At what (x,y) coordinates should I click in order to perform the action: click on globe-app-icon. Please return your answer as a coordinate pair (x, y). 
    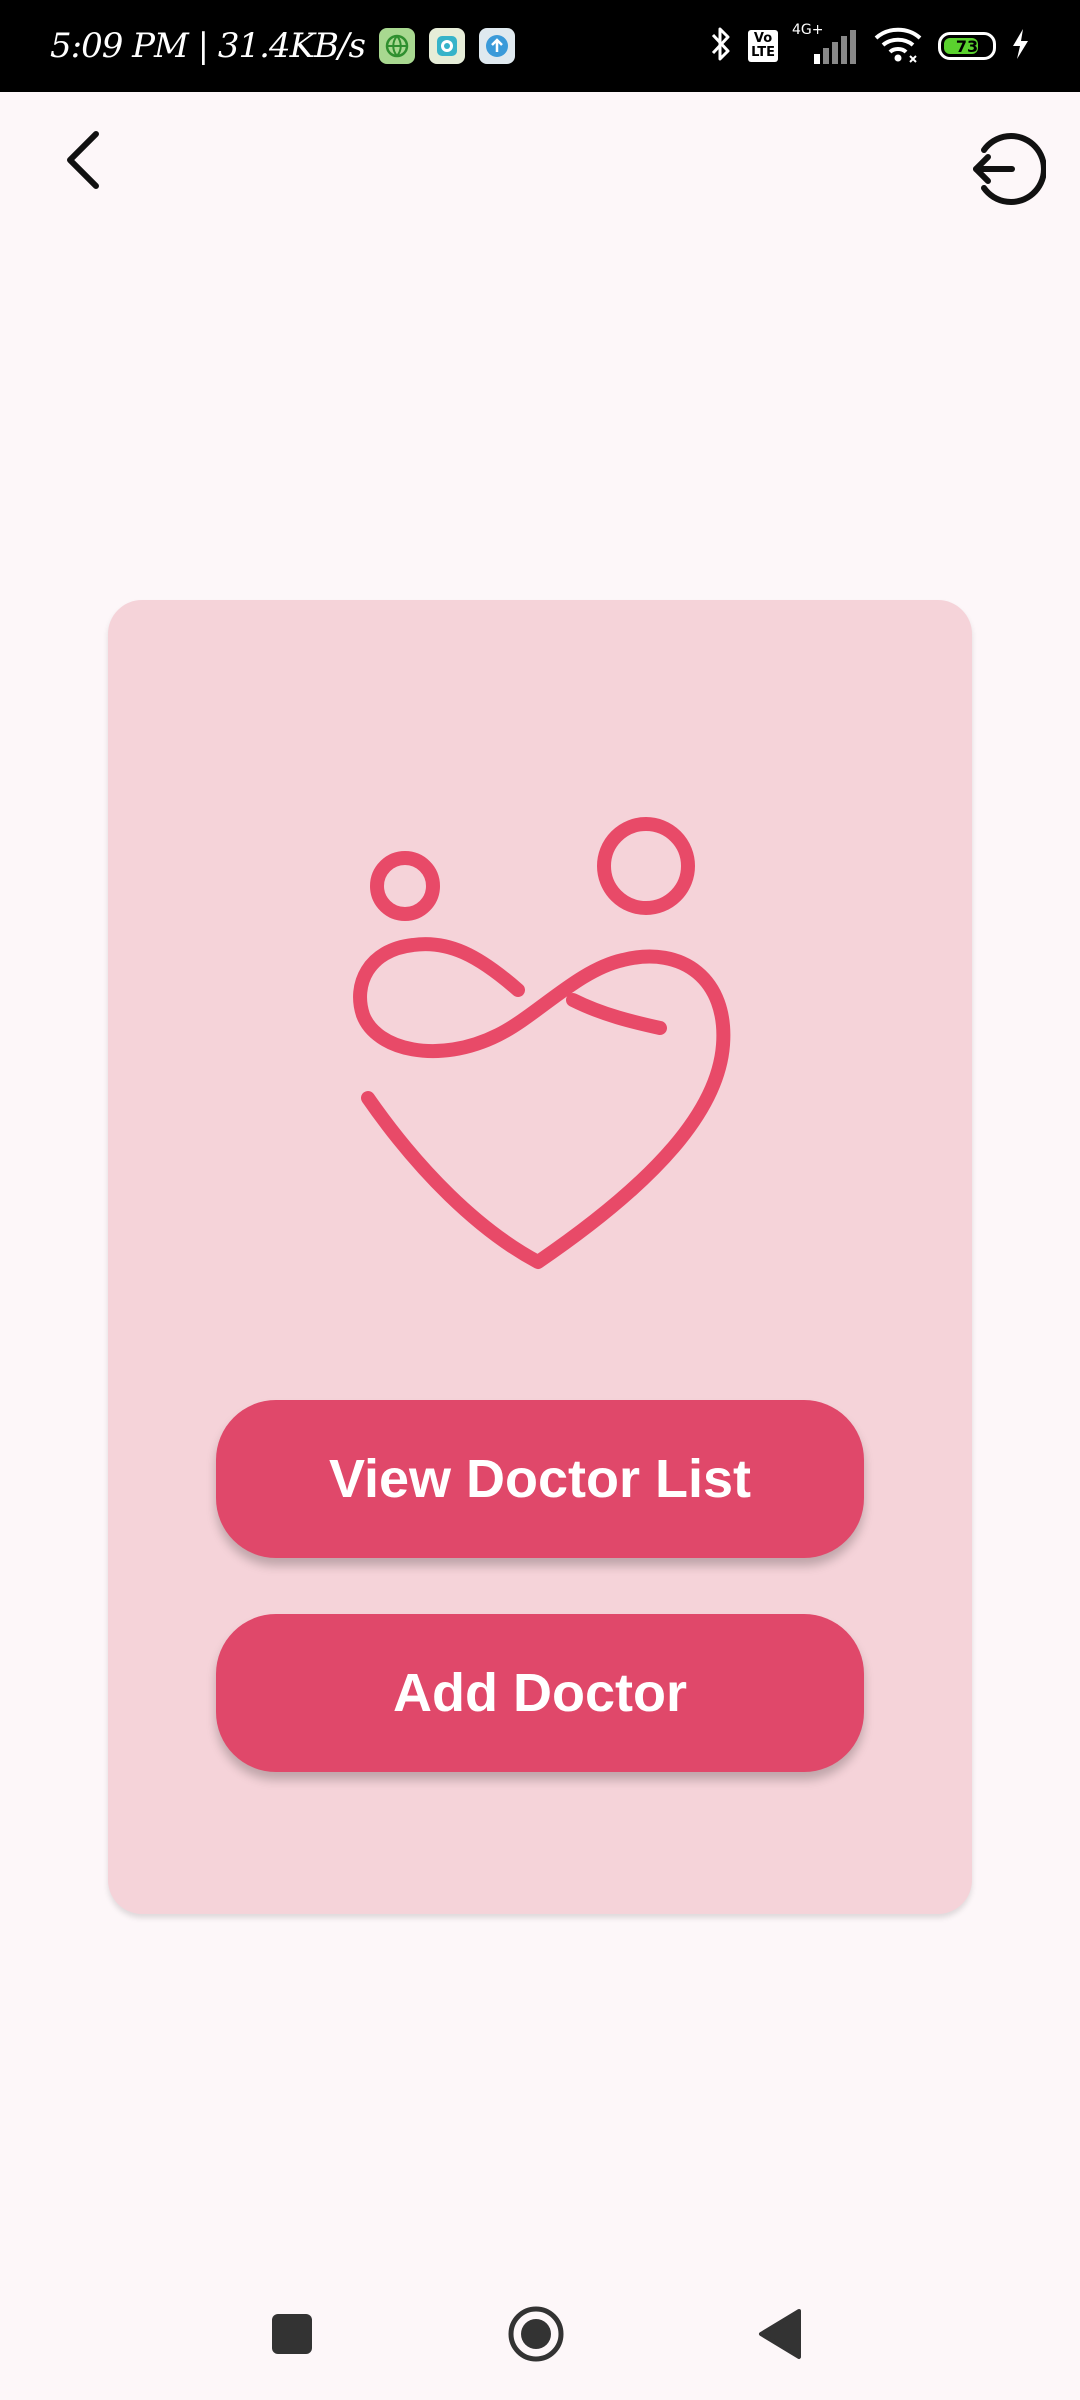
    Looking at the image, I should click on (396, 46).